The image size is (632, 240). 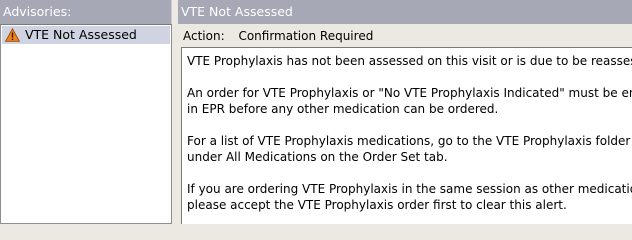 What do you see at coordinates (81, 34) in the screenshot?
I see `advisory-item-label: VTE Not Assessed` at bounding box center [81, 34].